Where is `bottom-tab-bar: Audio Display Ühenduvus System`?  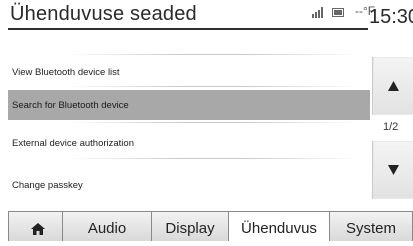 bottom-tab-bar: Audio Display Ühenduvus System is located at coordinates (206, 226).